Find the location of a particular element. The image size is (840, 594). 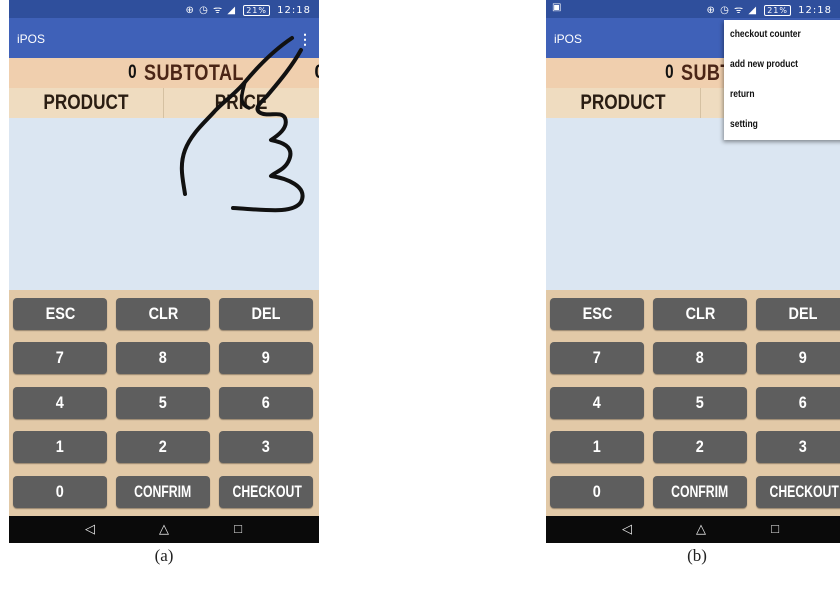

battery-icon: 21% is located at coordinates (777, 10).